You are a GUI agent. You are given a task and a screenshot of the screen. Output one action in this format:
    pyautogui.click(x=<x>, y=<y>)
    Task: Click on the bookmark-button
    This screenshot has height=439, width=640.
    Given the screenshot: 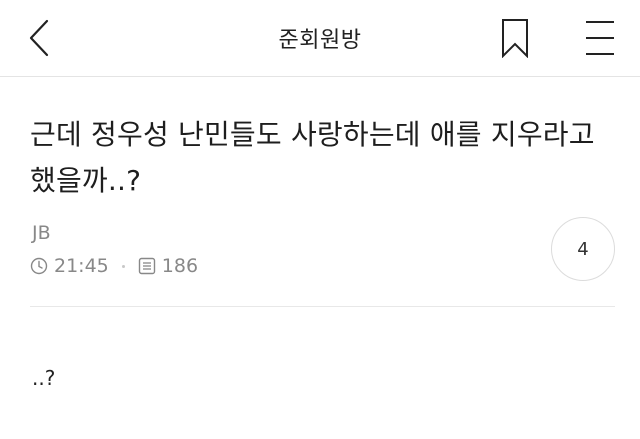 What is the action you would take?
    pyautogui.click(x=515, y=38)
    